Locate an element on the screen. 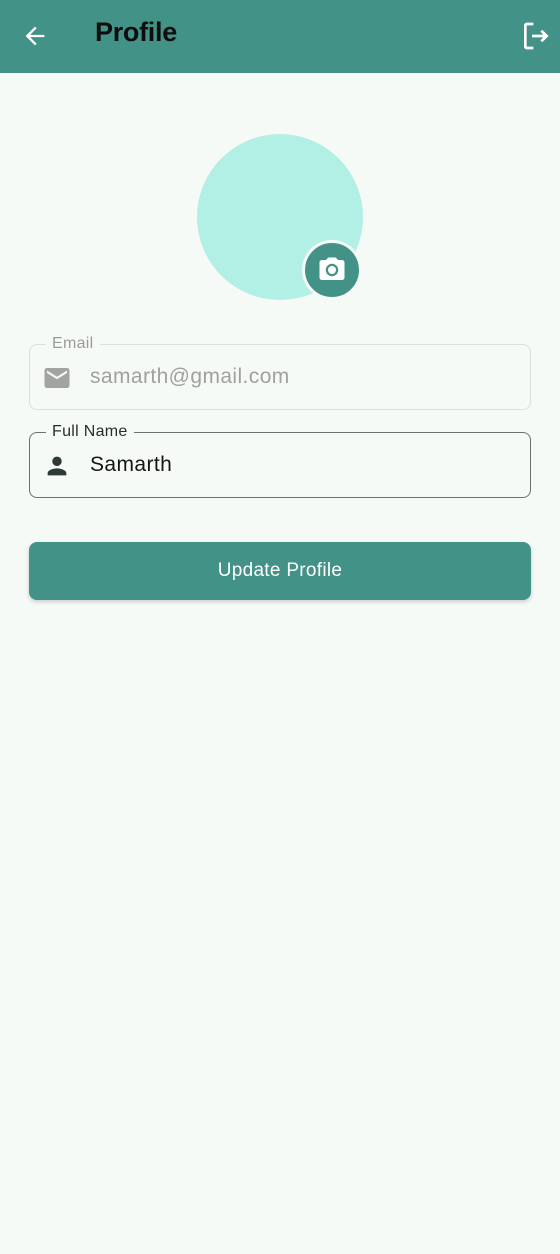 This screenshot has width=560, height=1254. update-profile-label: Update Profile is located at coordinates (280, 570).